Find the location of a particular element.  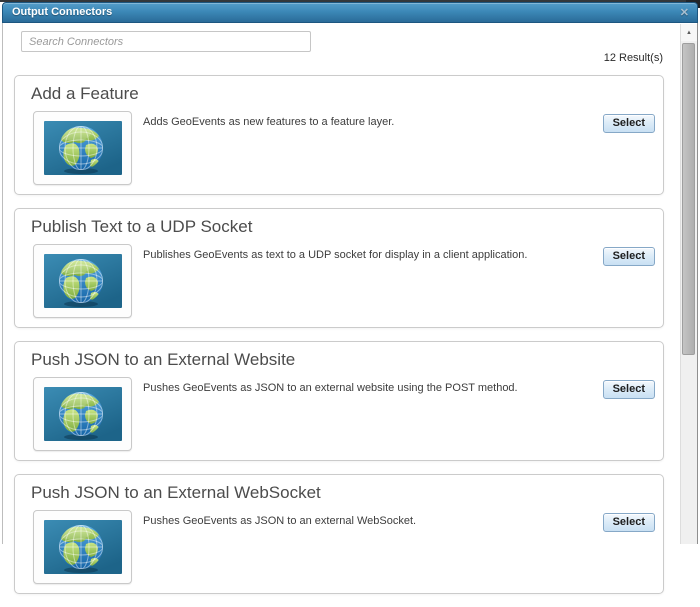

scroll-up-button: ▲ is located at coordinates (689, 32).